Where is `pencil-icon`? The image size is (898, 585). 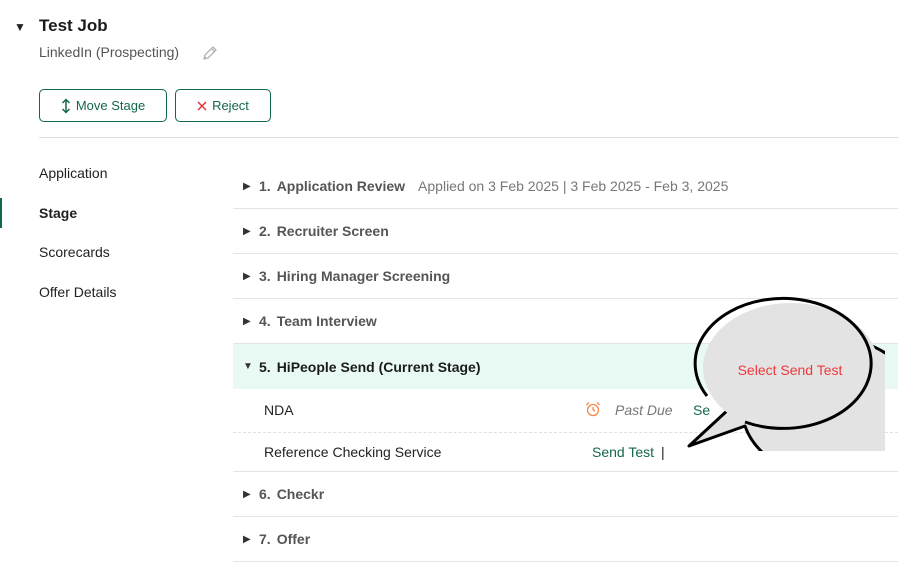
pencil-icon is located at coordinates (210, 53).